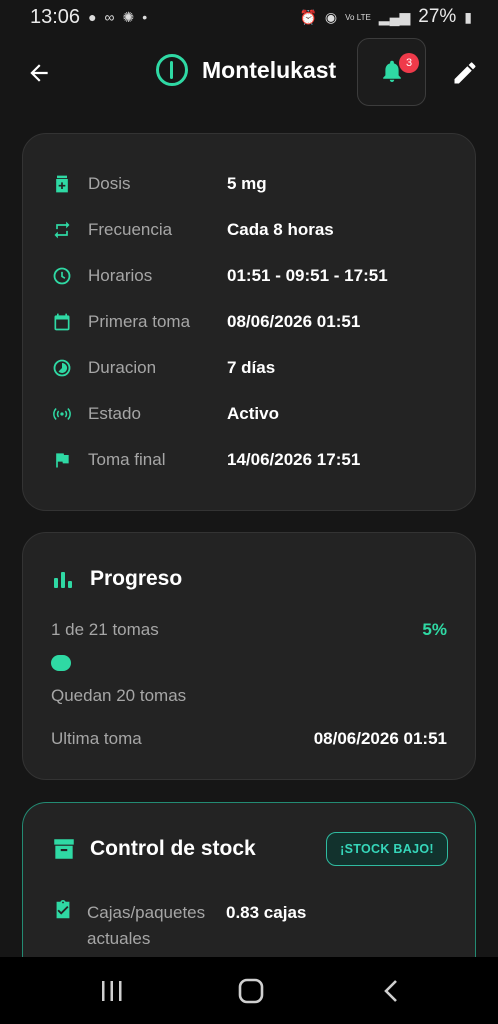  I want to click on calendar-icon, so click(62, 322).